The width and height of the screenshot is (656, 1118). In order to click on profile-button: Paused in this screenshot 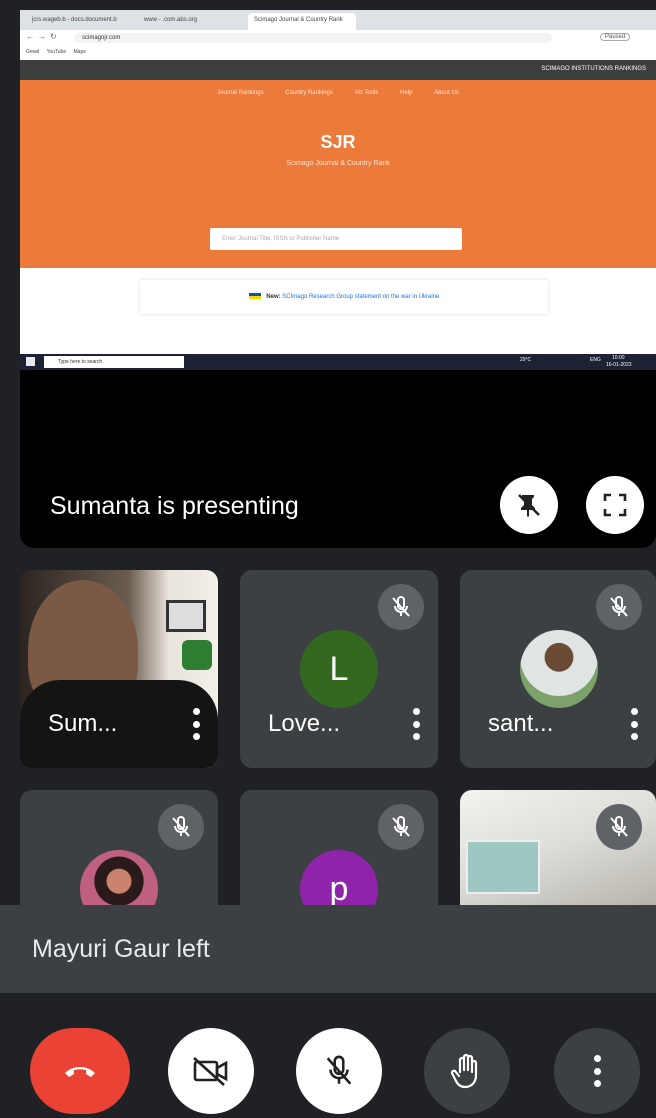, I will do `click(615, 37)`.